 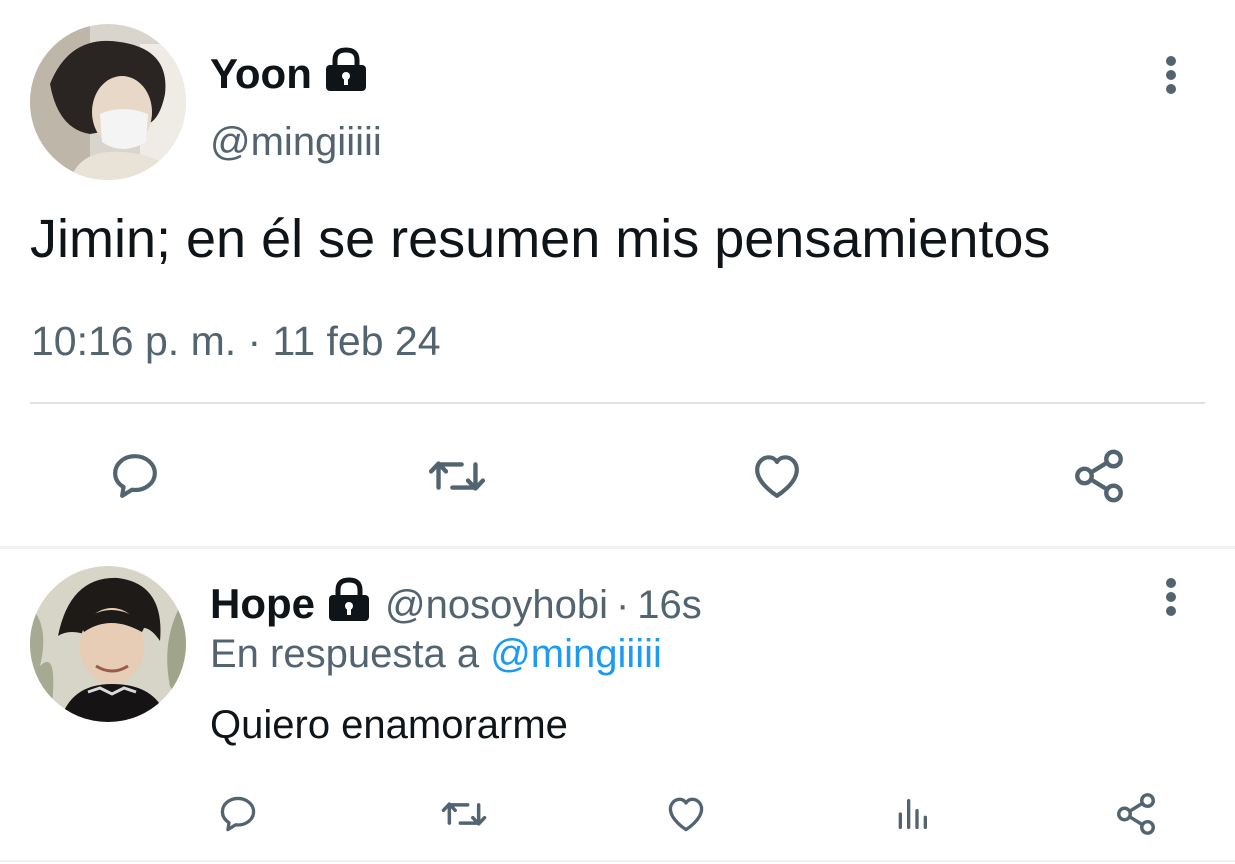 What do you see at coordinates (345, 654) in the screenshot?
I see `replying-to-label: En respuesta a` at bounding box center [345, 654].